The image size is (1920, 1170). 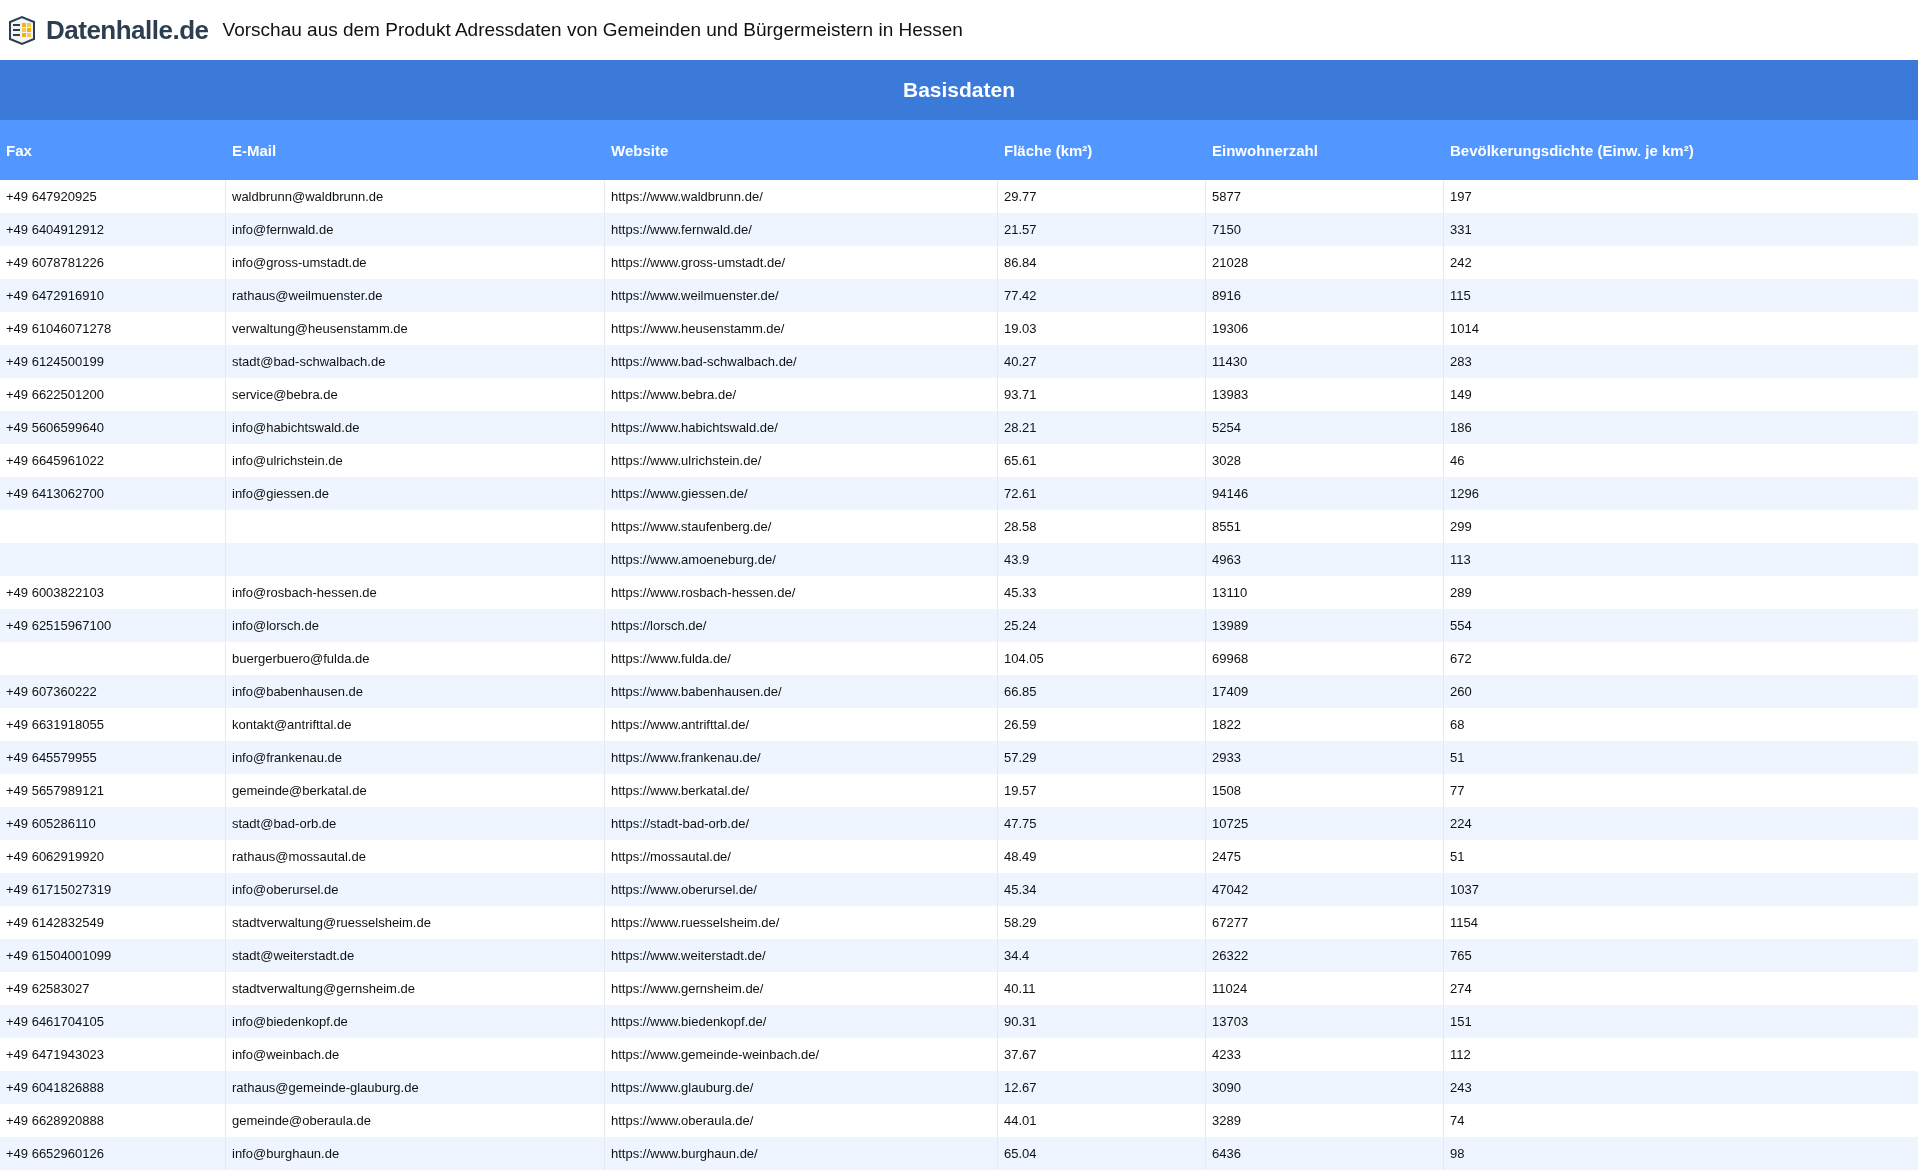 I want to click on table-cell: 765, so click(x=1461, y=955).